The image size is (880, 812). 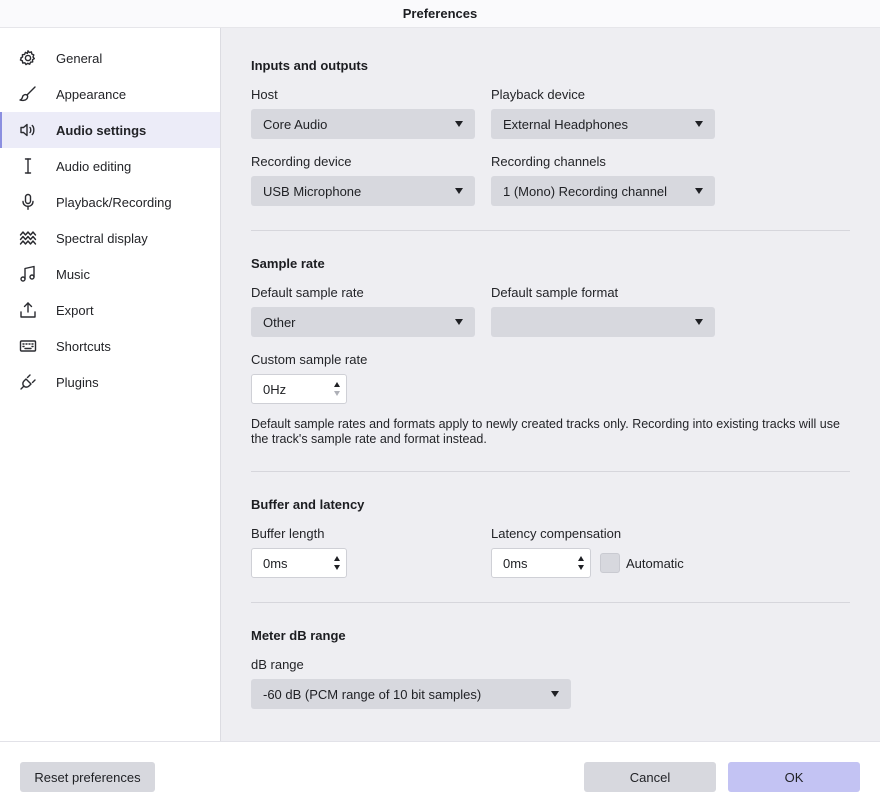 I want to click on brush-icon, so click(x=28, y=94).